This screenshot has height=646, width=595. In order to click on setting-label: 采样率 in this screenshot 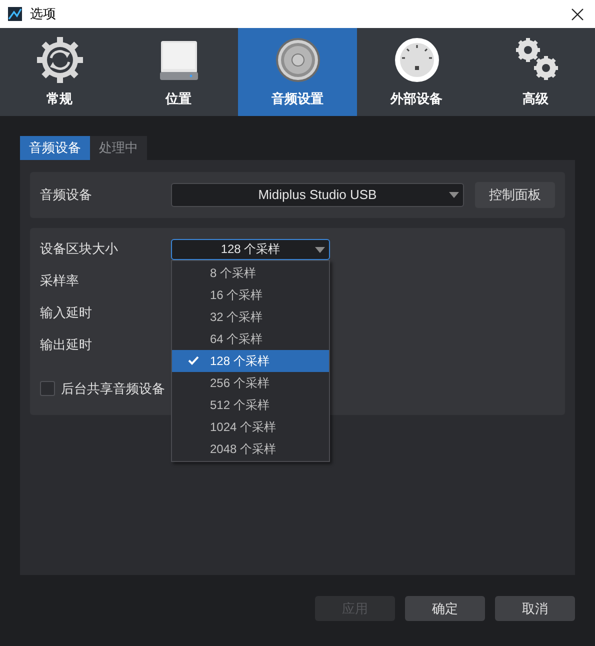, I will do `click(60, 281)`.